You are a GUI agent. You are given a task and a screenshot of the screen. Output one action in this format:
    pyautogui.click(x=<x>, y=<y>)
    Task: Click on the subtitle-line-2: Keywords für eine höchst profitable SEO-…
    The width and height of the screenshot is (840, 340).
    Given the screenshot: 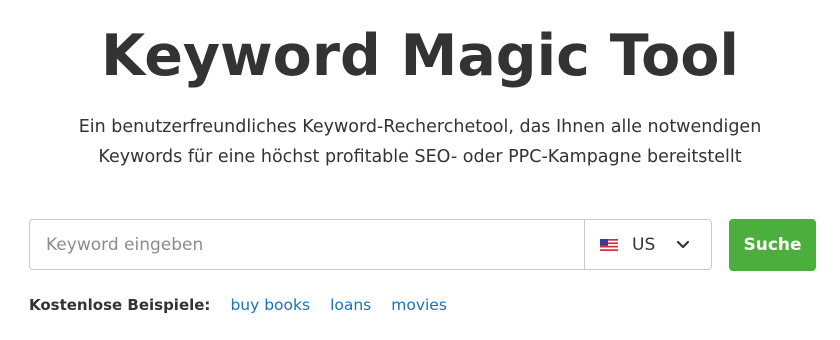 What is the action you would take?
    pyautogui.click(x=420, y=157)
    